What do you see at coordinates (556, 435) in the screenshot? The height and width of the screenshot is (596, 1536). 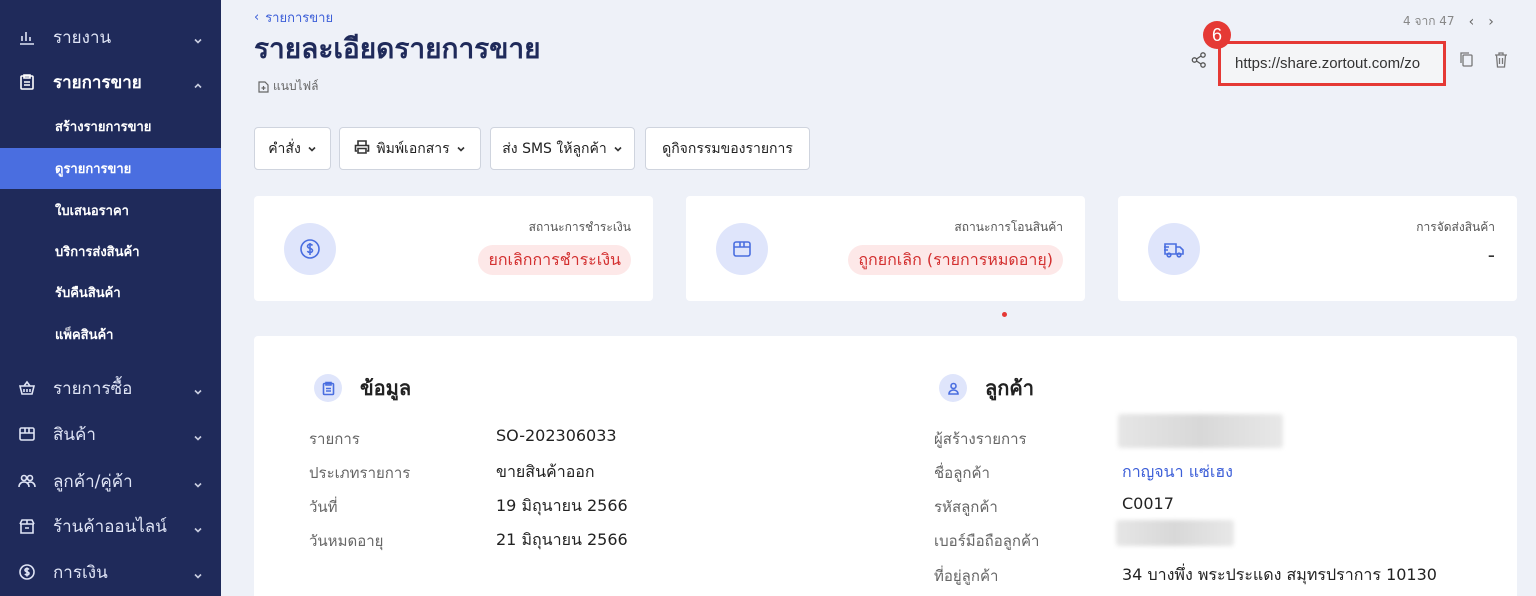 I see `info-value: SO-202306033` at bounding box center [556, 435].